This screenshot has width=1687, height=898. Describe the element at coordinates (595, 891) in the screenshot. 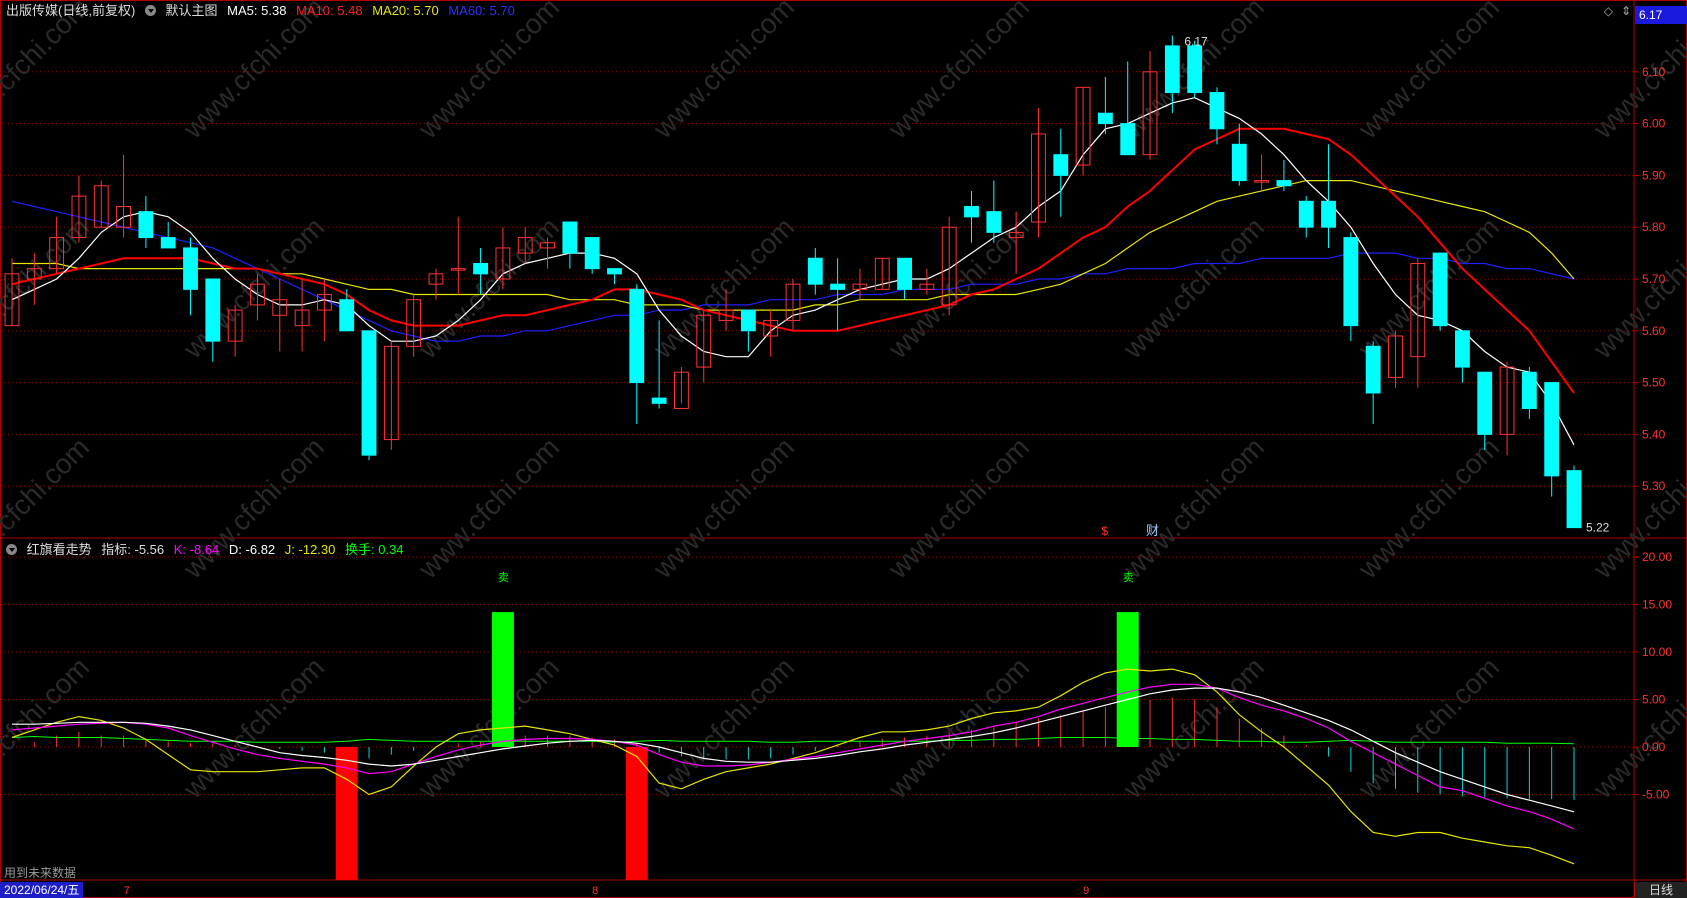

I see `month-label-8: 8` at that location.